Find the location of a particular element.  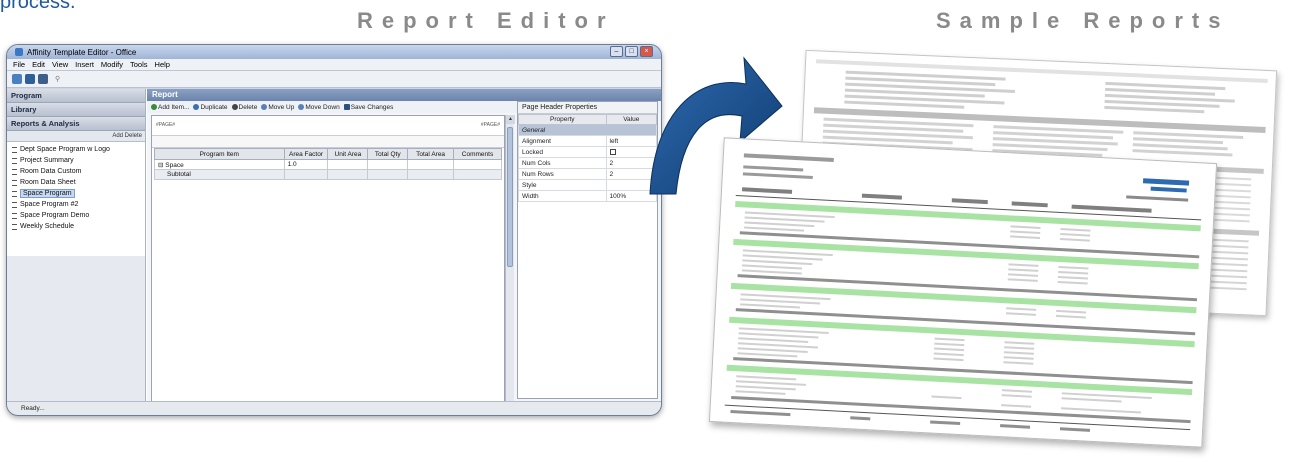

report-item-label: Room Data Sheet is located at coordinates (48, 182).